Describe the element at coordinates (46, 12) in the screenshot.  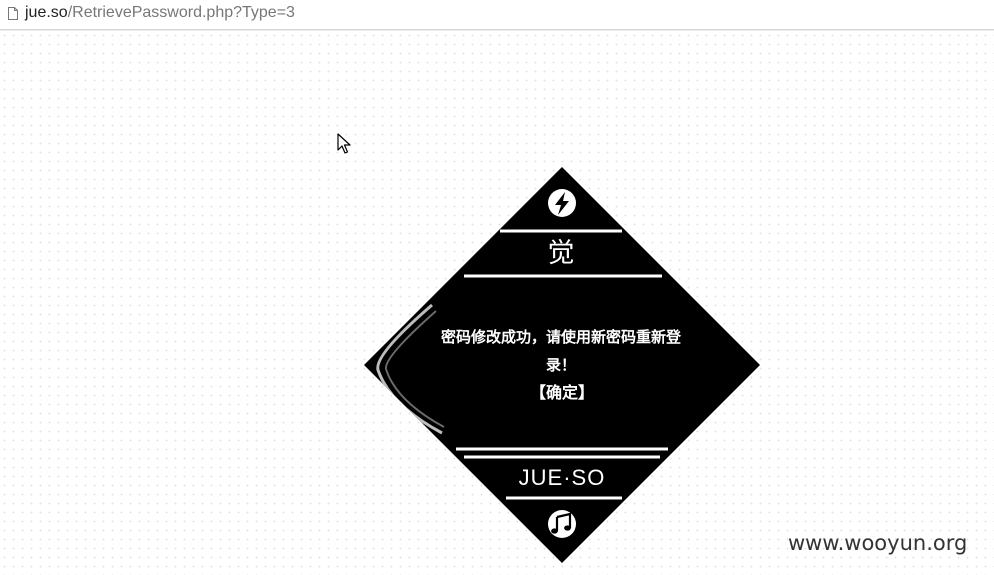
I see `url-host: jue.so` at that location.